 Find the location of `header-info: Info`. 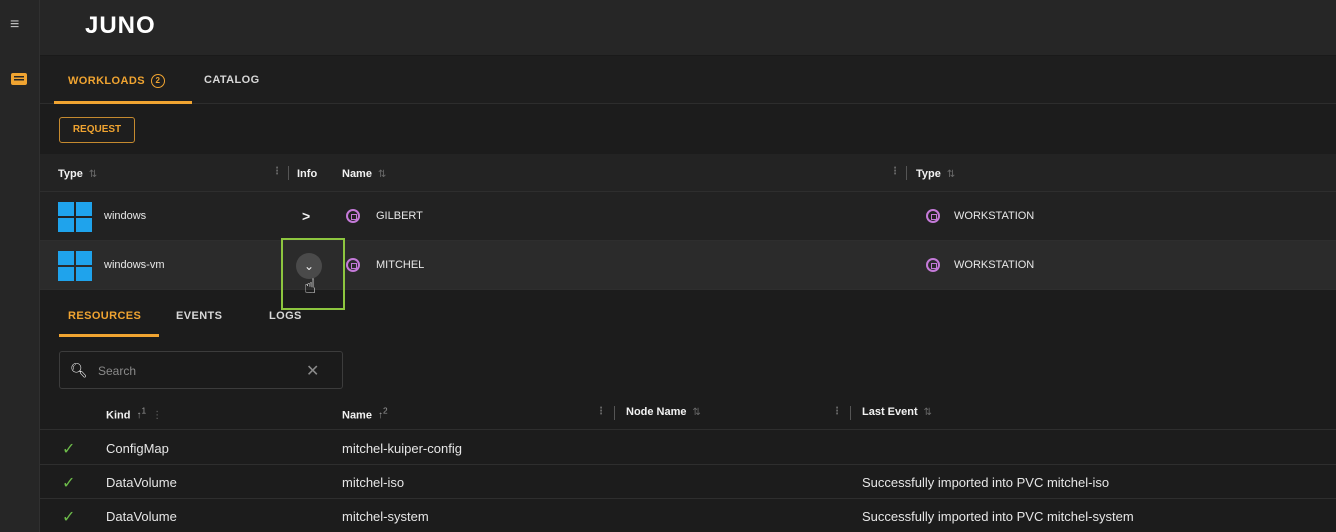

header-info: Info is located at coordinates (307, 174).